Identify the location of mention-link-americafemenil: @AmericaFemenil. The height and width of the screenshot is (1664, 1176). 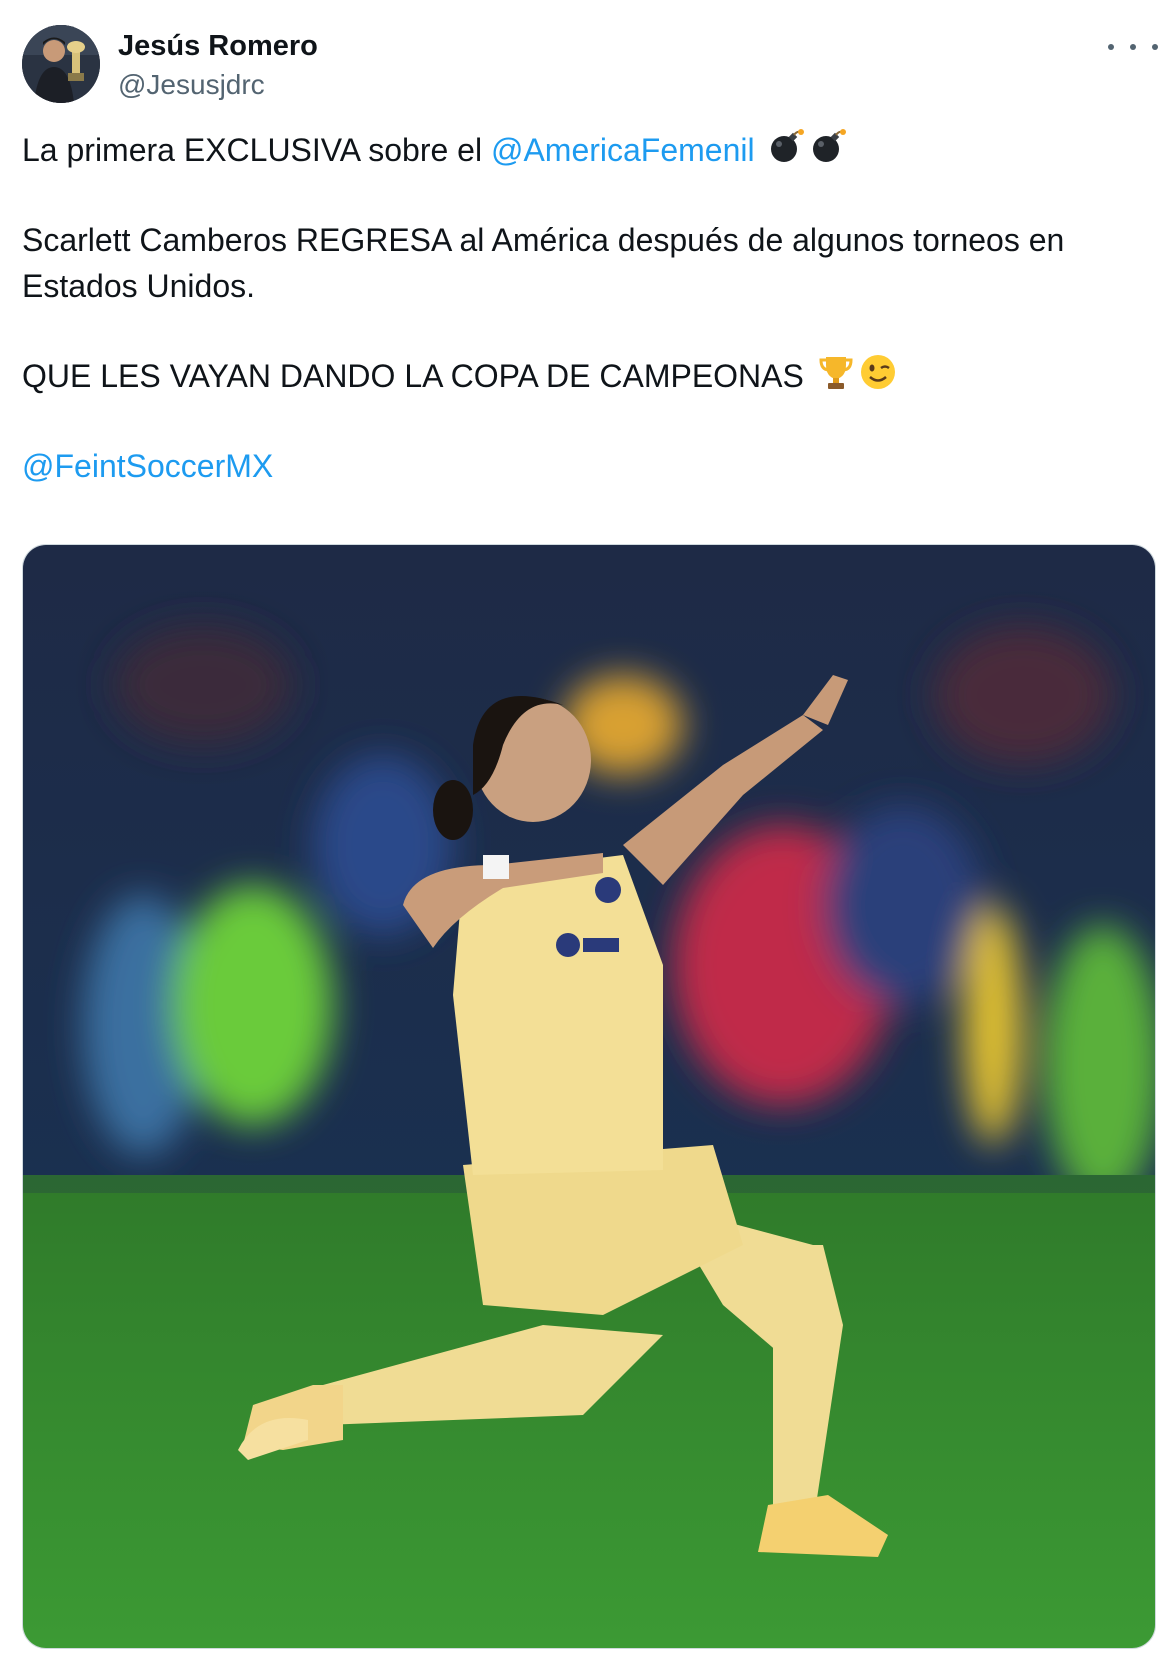
(623, 150).